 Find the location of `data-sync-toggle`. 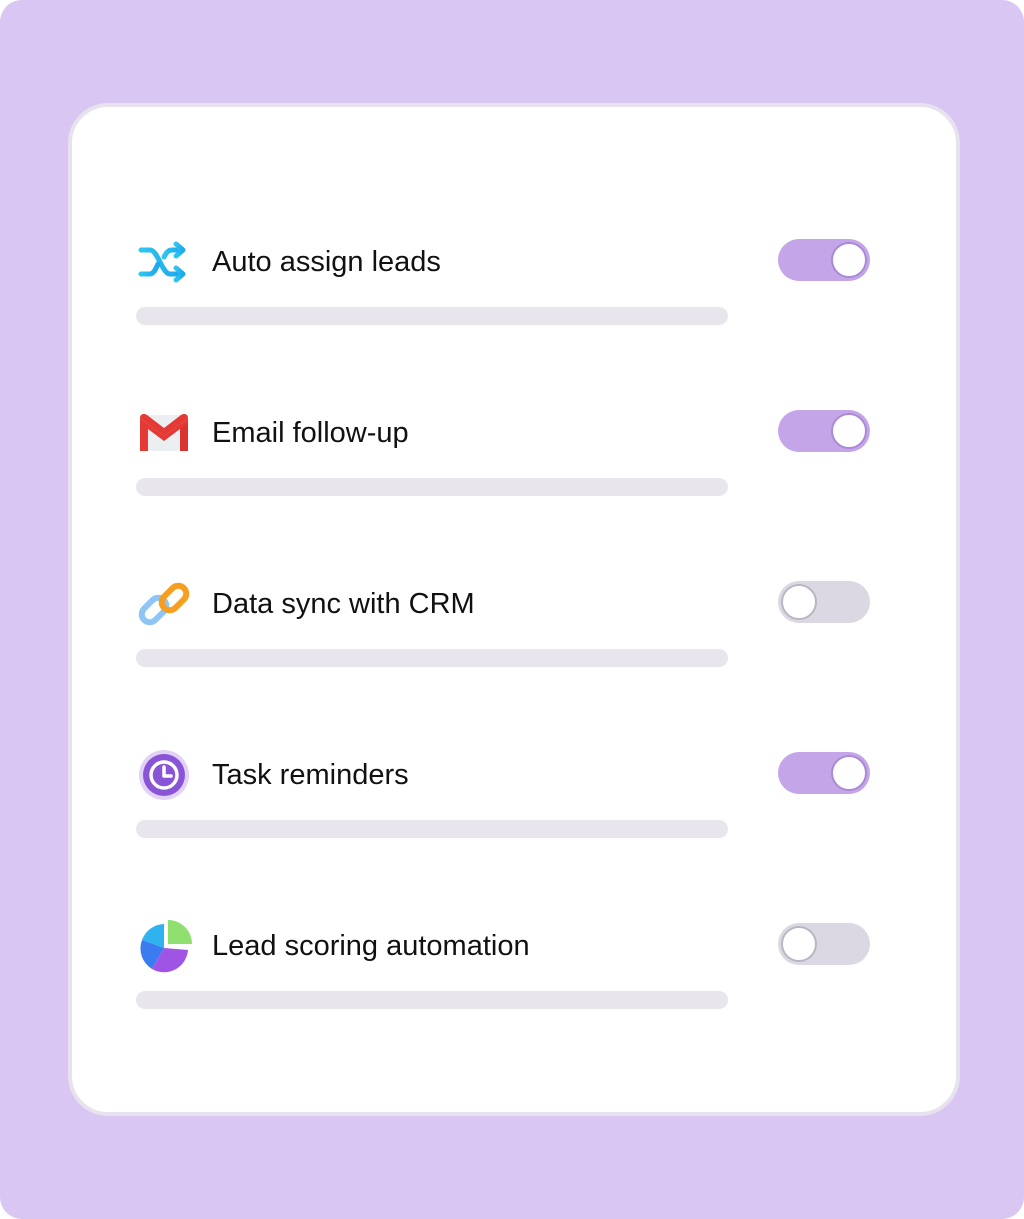

data-sync-toggle is located at coordinates (824, 602).